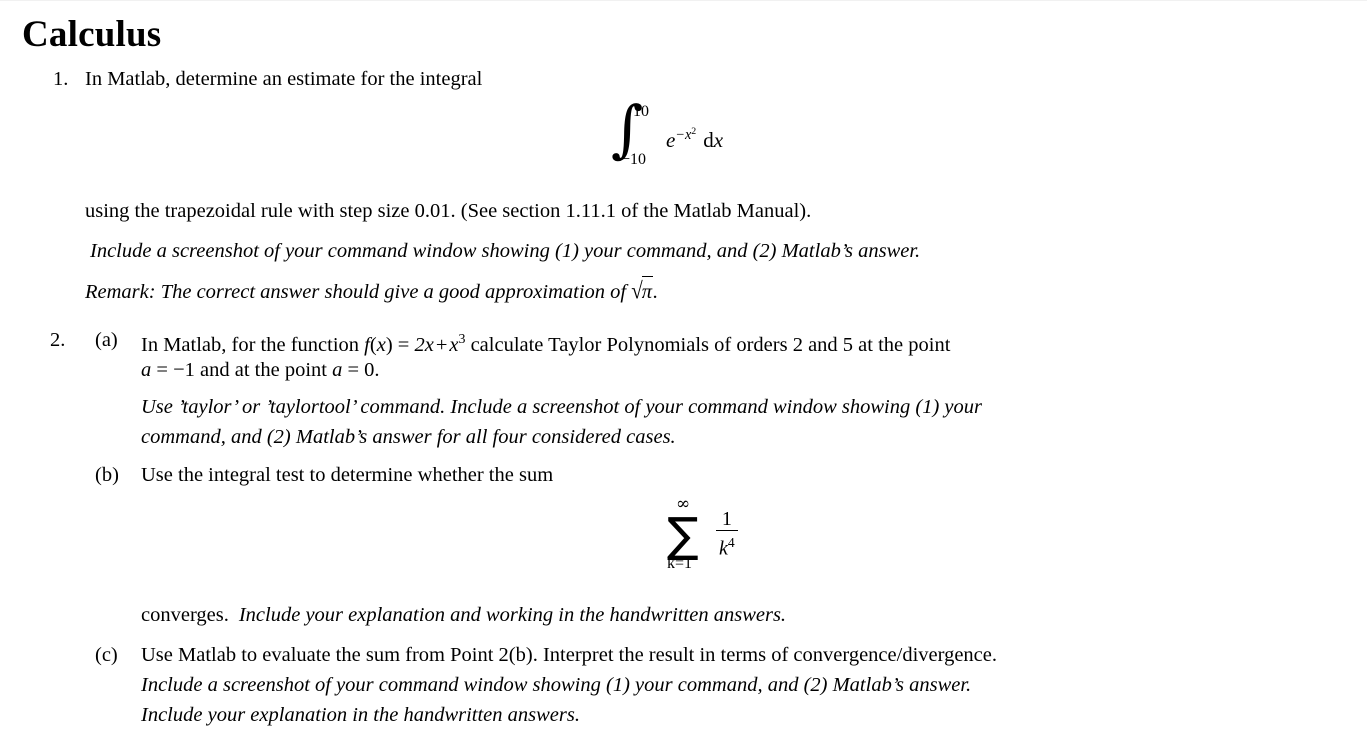 The width and height of the screenshot is (1367, 746). I want to click on integral-differential: dx, so click(713, 140).